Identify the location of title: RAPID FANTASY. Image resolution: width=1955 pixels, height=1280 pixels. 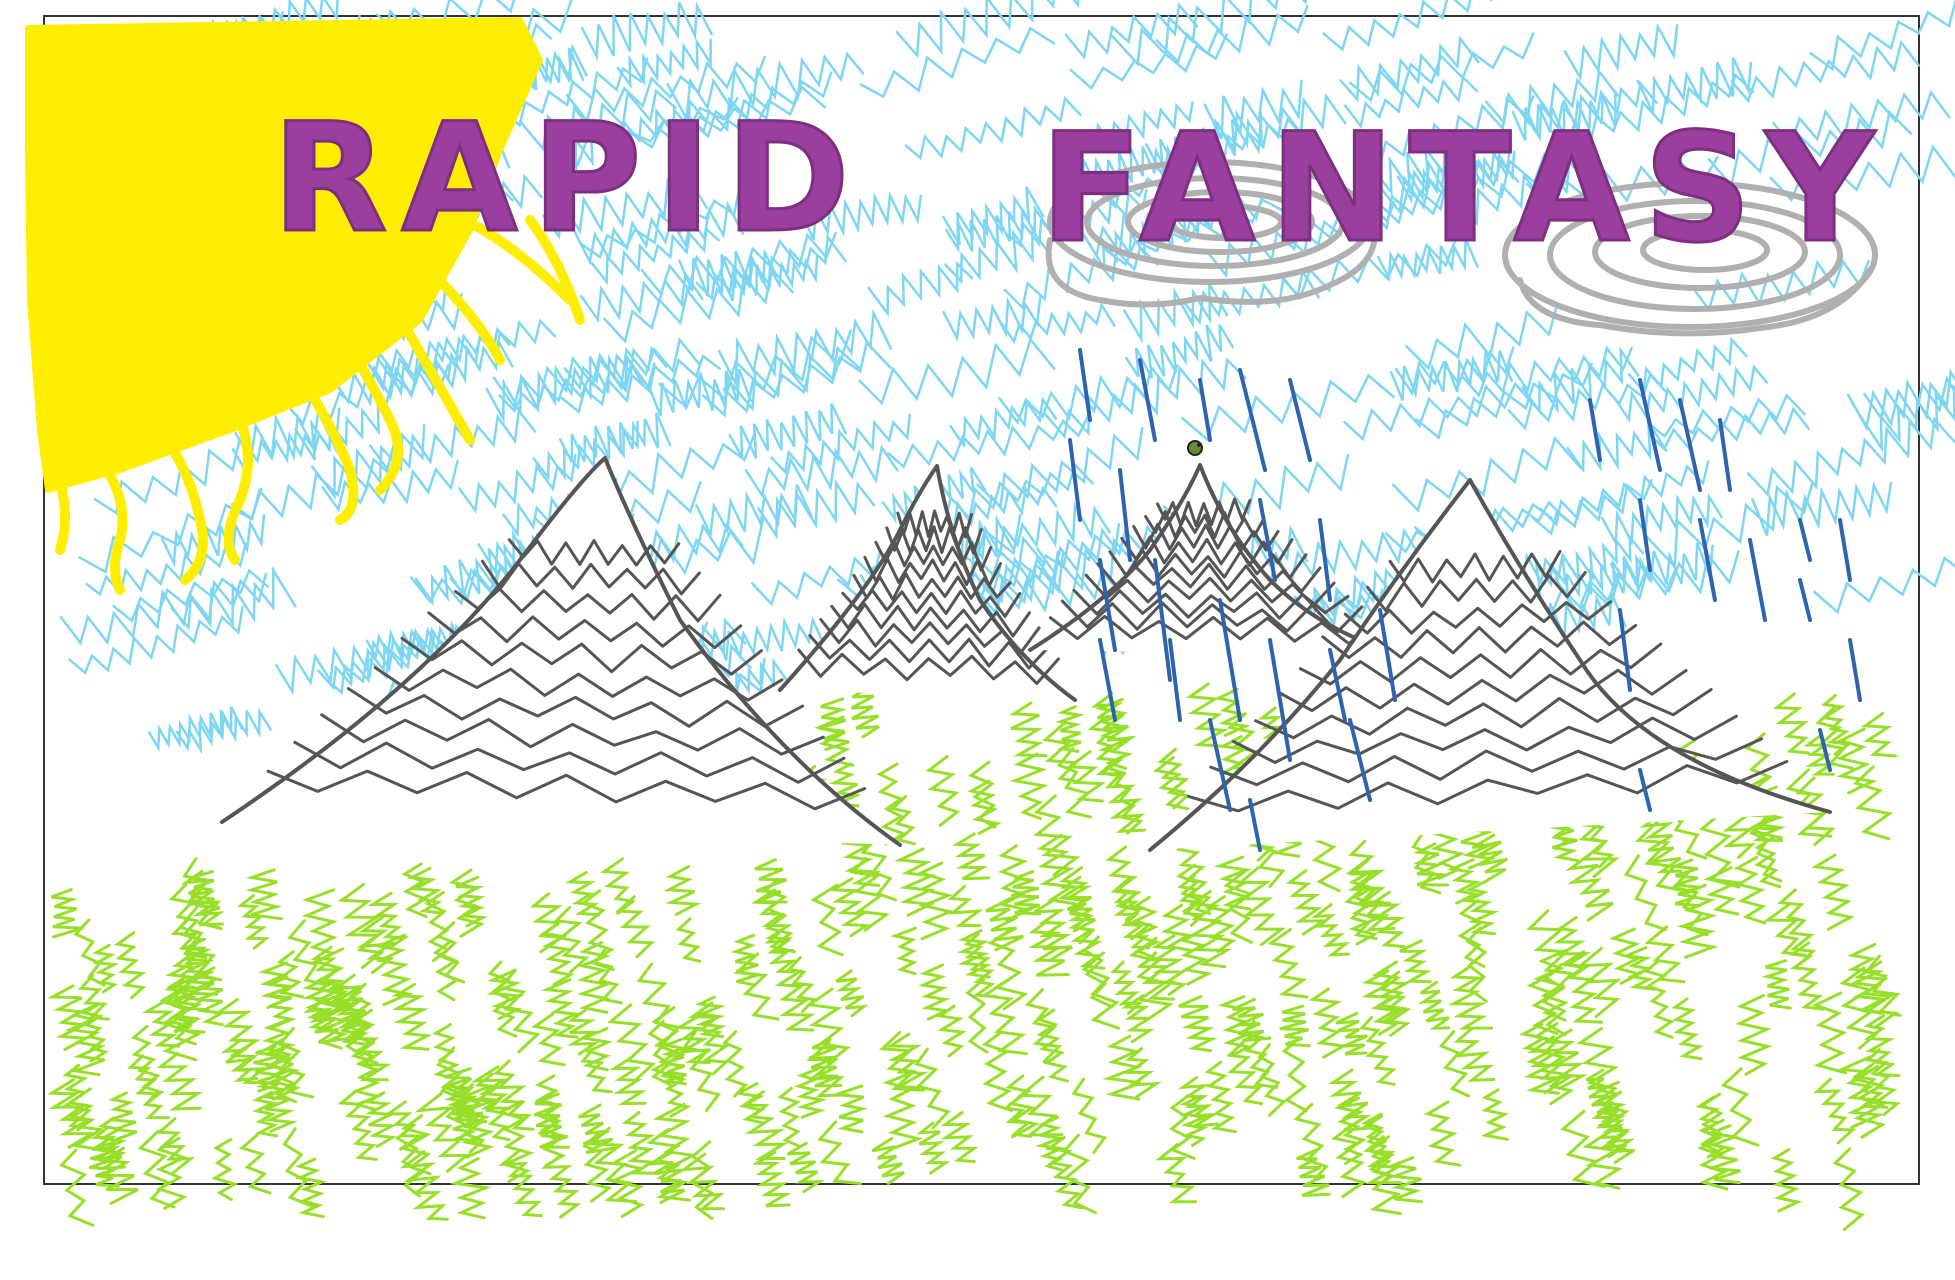
(1079, 184).